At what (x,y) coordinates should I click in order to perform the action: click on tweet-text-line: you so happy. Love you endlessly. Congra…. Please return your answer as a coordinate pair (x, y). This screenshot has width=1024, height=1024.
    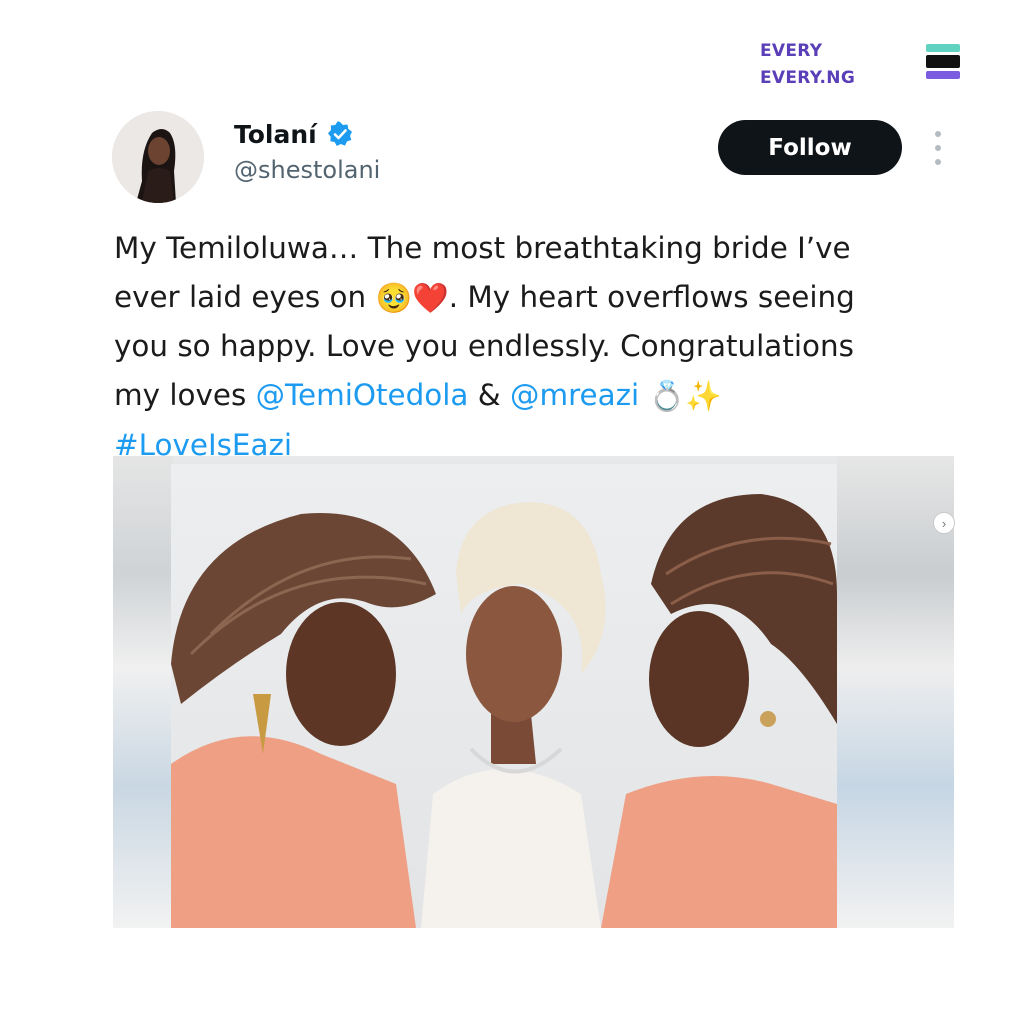
    Looking at the image, I should click on (539, 346).